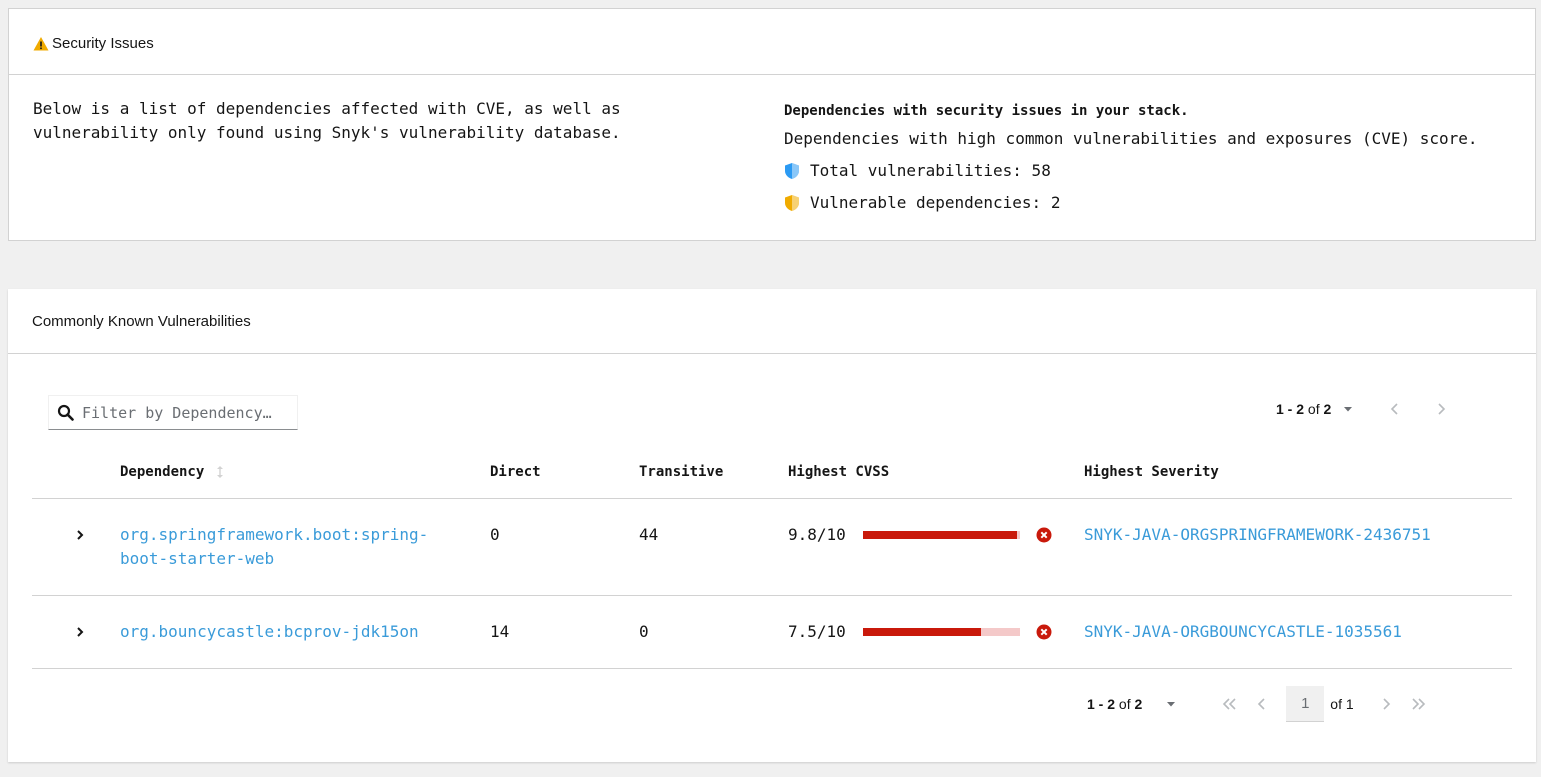  I want to click on warning-icon, so click(41, 44).